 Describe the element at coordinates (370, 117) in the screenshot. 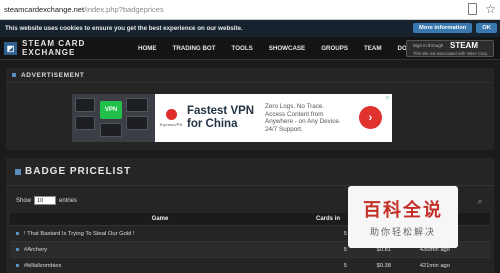

I see `ad-arrow-icon: ›` at that location.